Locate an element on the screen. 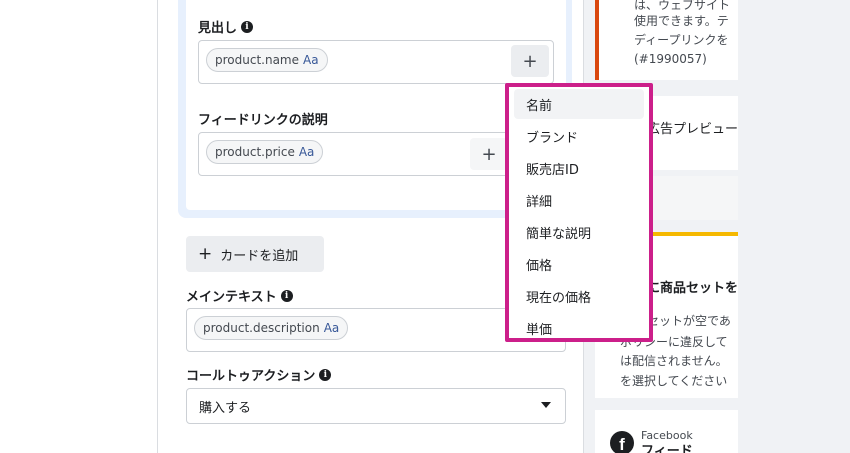 The image size is (850, 453). dropdown-option: ブランド is located at coordinates (579, 136).